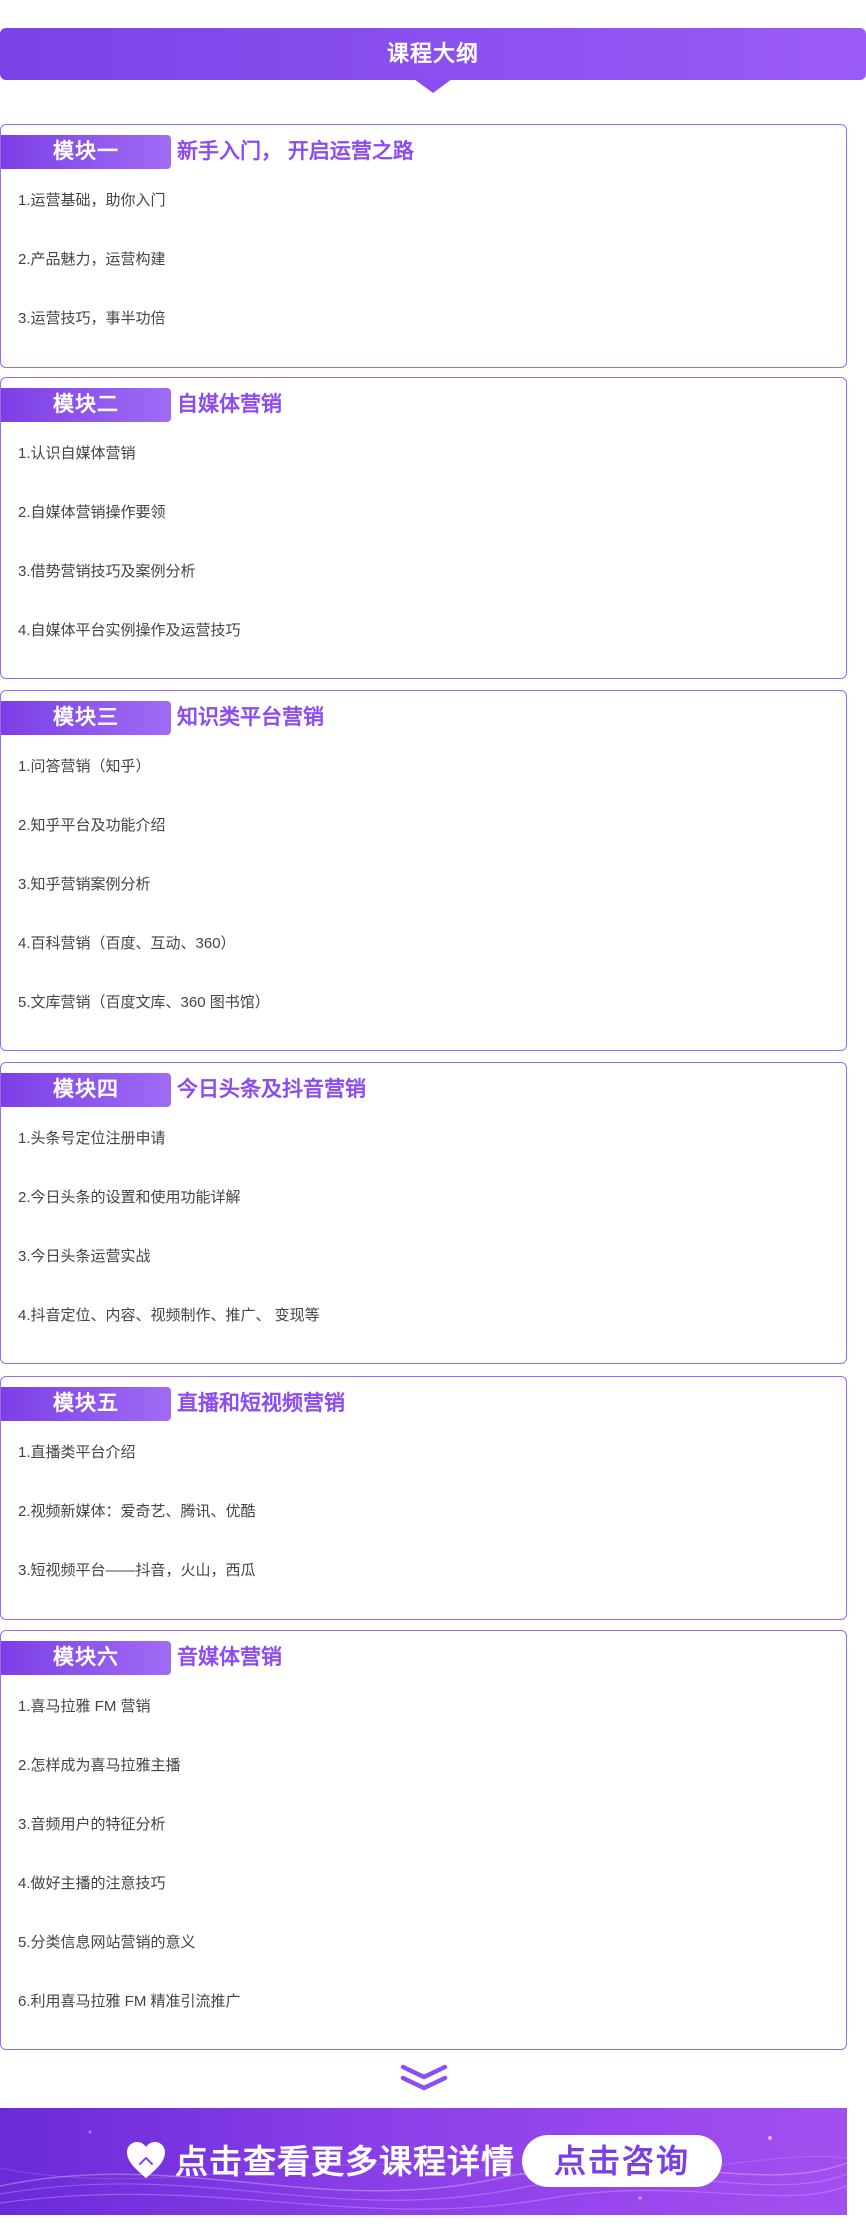 The image size is (866, 2240). Describe the element at coordinates (261, 1403) in the screenshot. I see `module-heading: 直播和短视频营销` at that location.